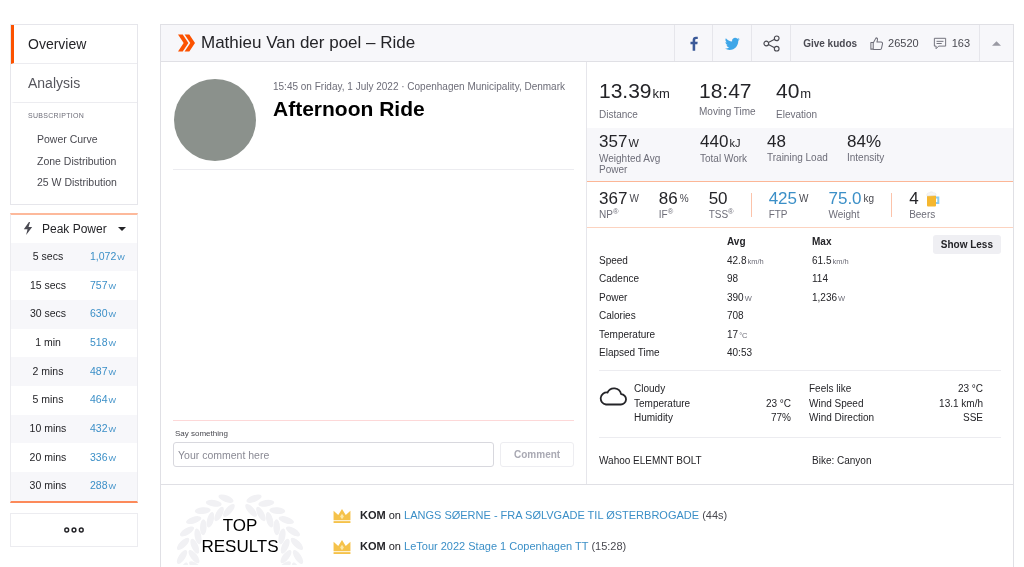  Describe the element at coordinates (650, 389) in the screenshot. I see `weather-condition: Cloudy` at that location.